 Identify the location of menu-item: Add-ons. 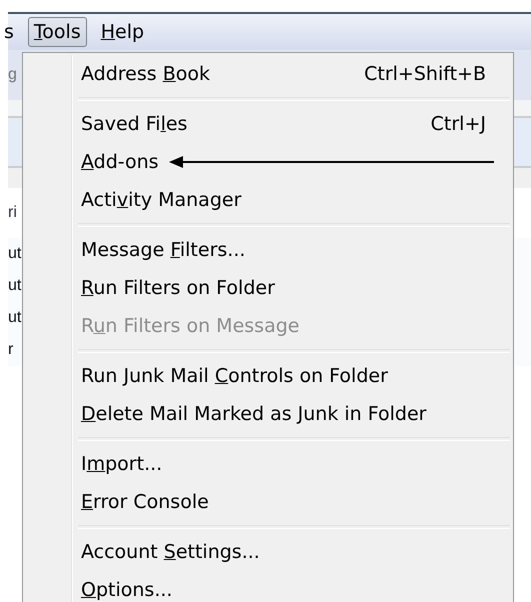
(268, 162).